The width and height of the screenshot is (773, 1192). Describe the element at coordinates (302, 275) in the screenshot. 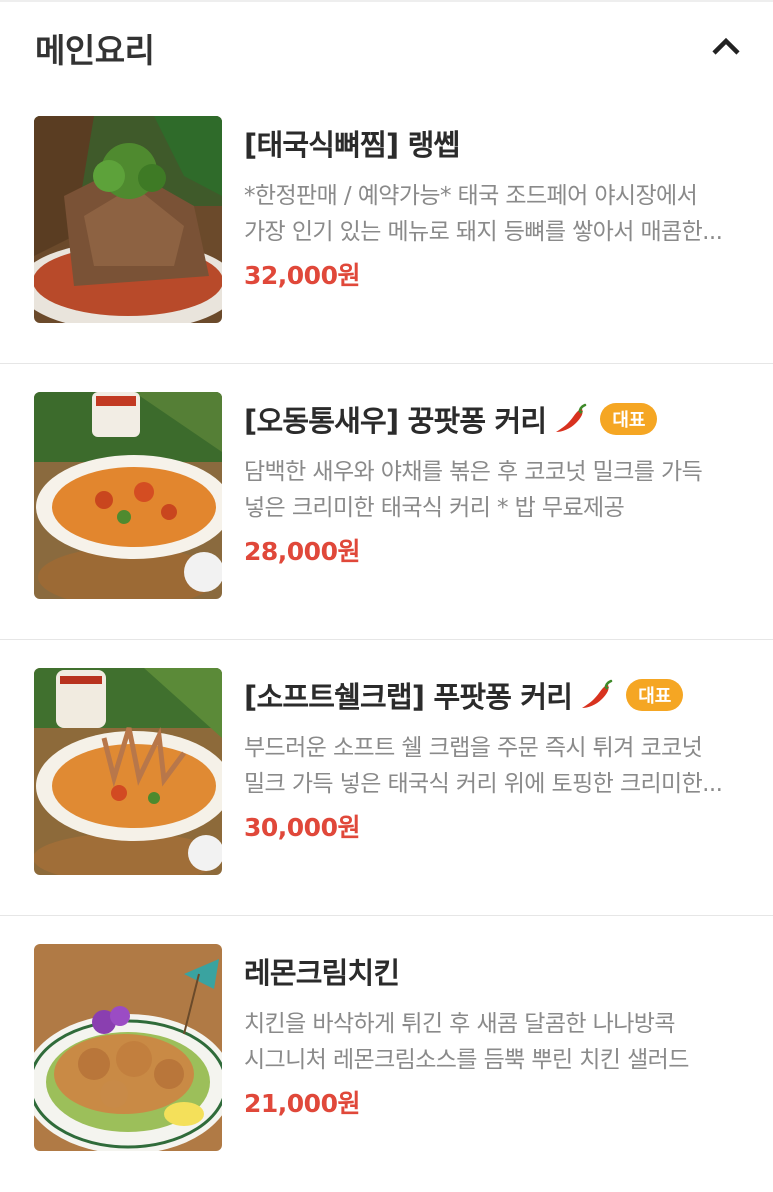

I see `menu-item-price: 32,000원` at that location.